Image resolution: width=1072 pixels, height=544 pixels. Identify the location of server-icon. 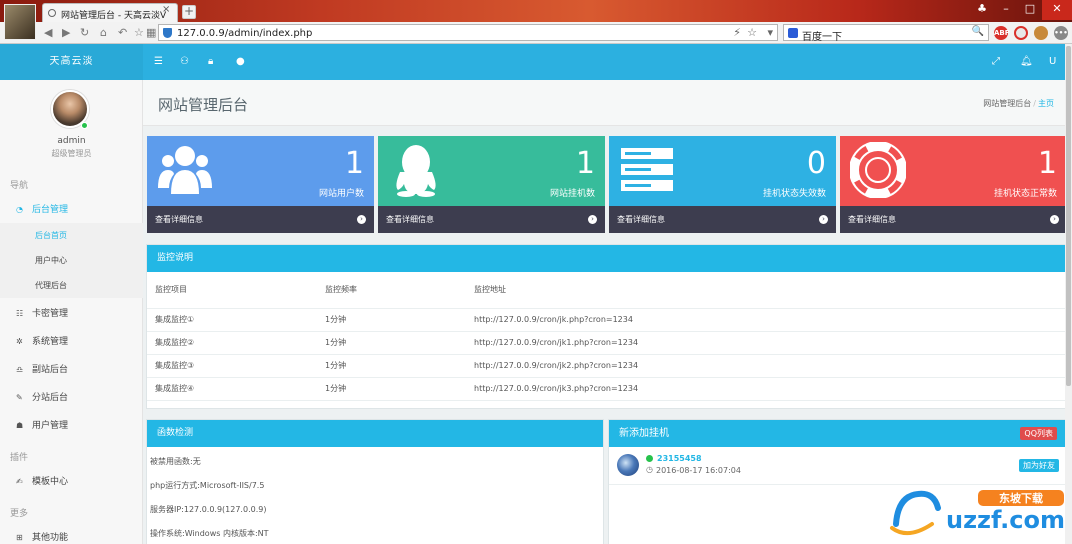
(647, 169).